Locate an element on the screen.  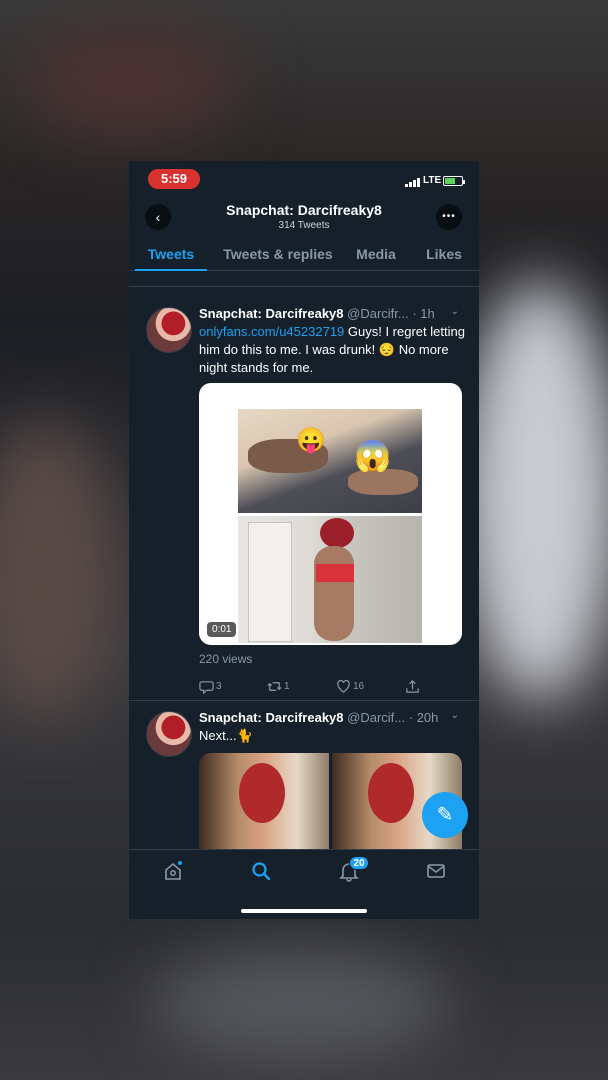
tab-media: Media is located at coordinates (376, 253).